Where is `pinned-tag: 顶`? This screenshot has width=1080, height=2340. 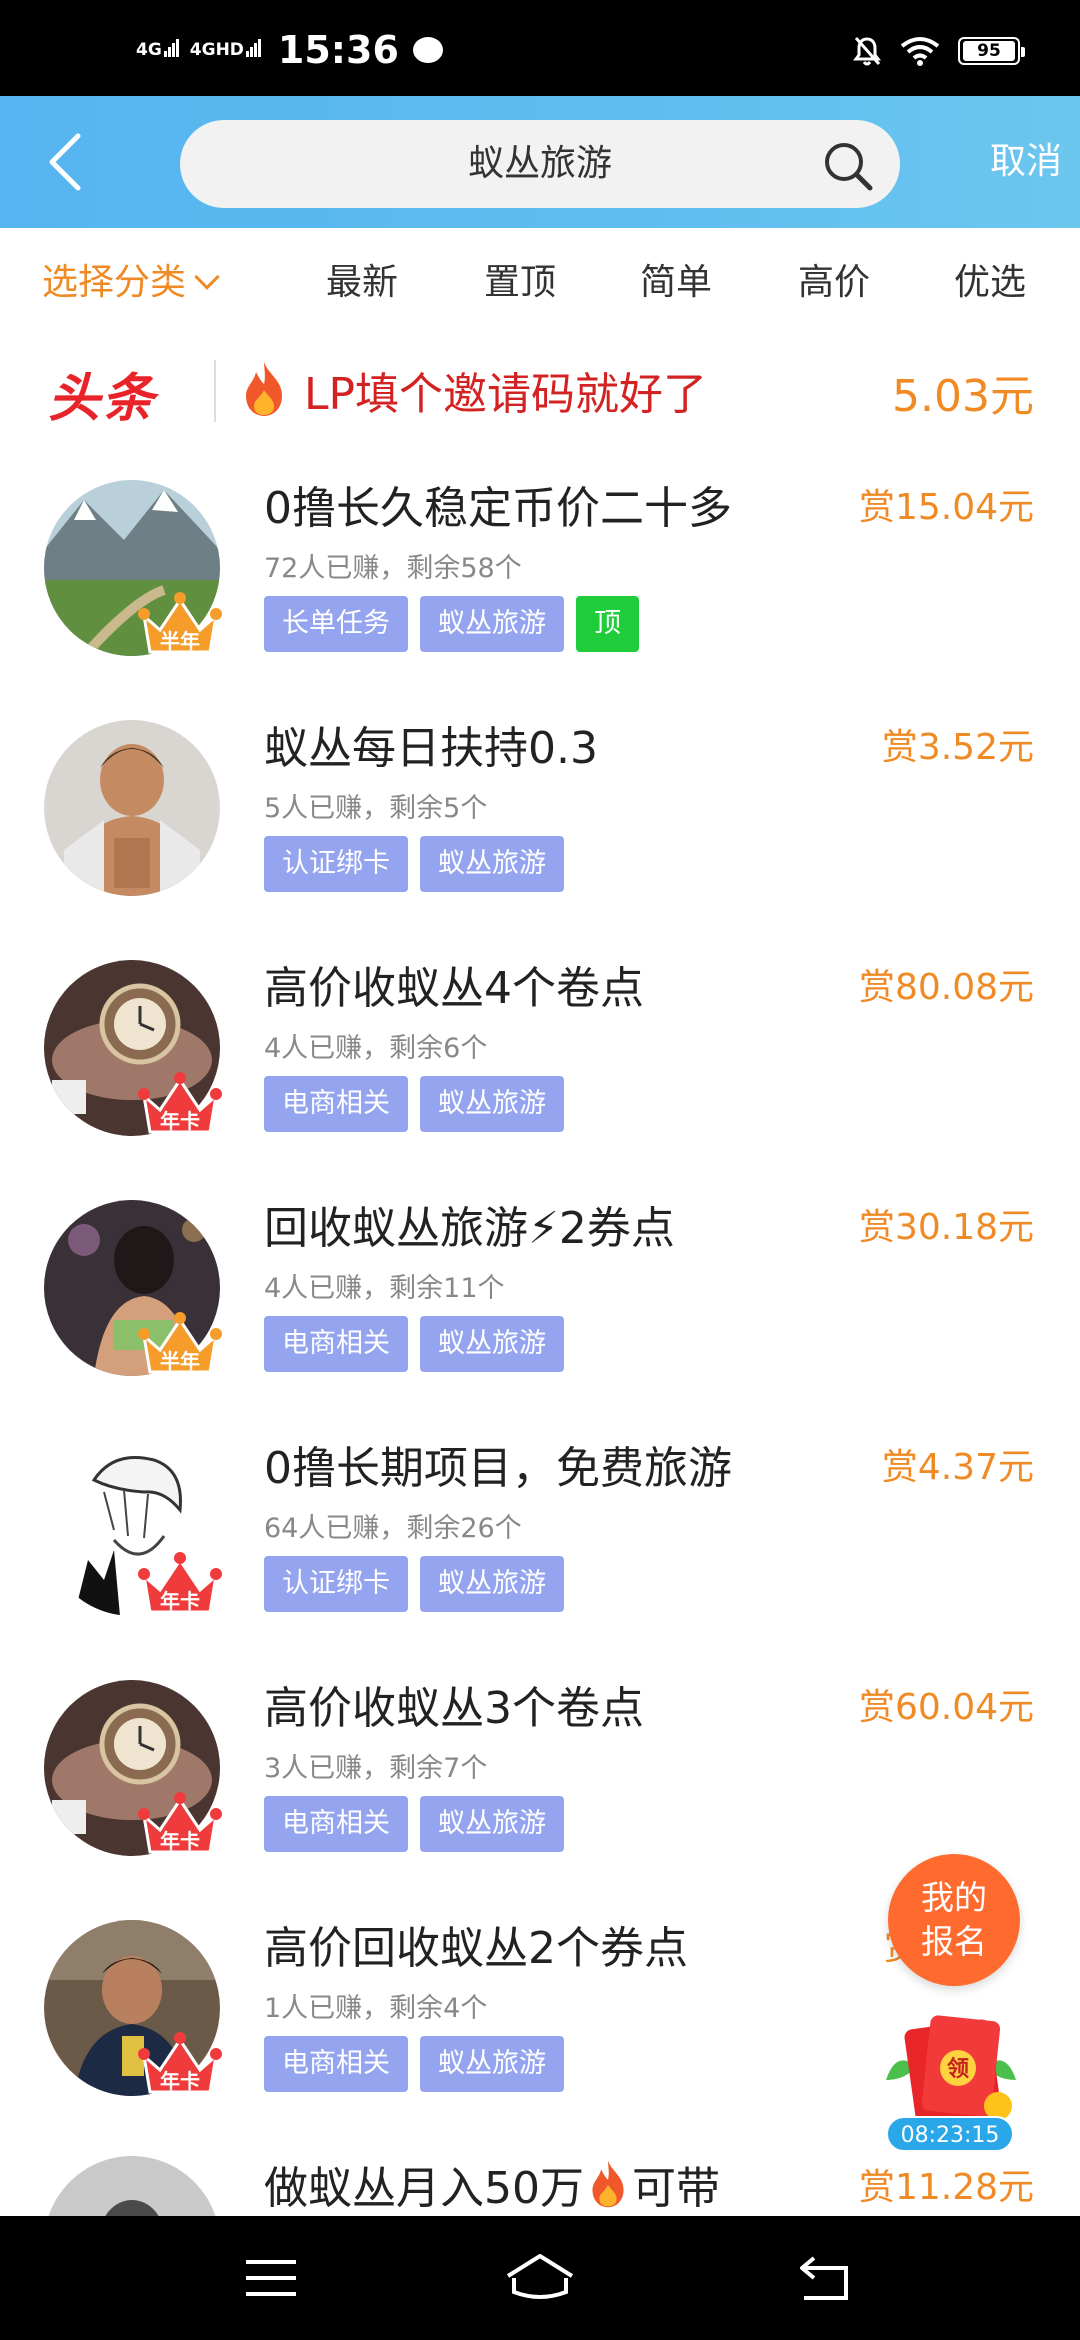 pinned-tag: 顶 is located at coordinates (607, 624).